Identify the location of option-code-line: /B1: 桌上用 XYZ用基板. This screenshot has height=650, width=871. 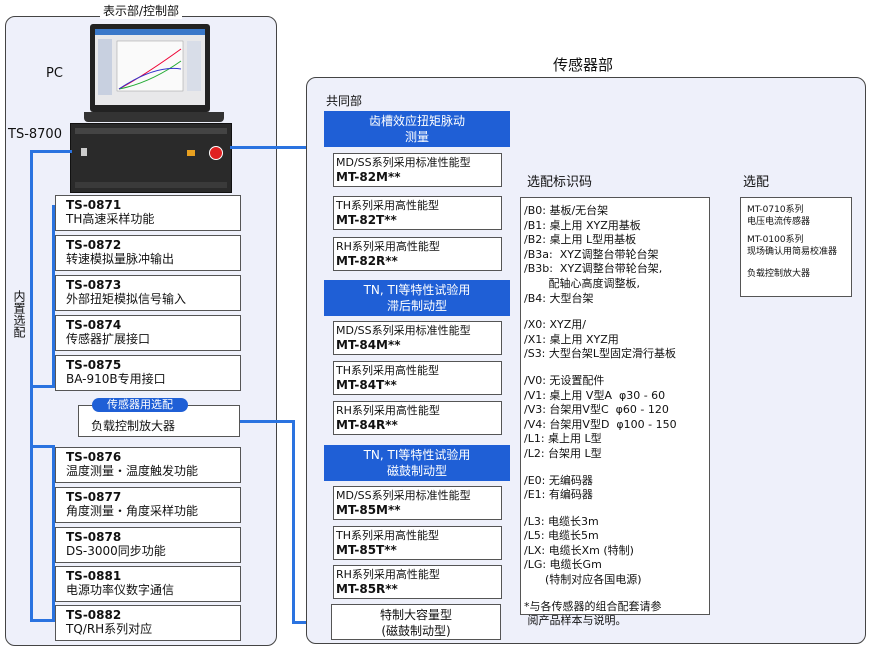
(582, 225).